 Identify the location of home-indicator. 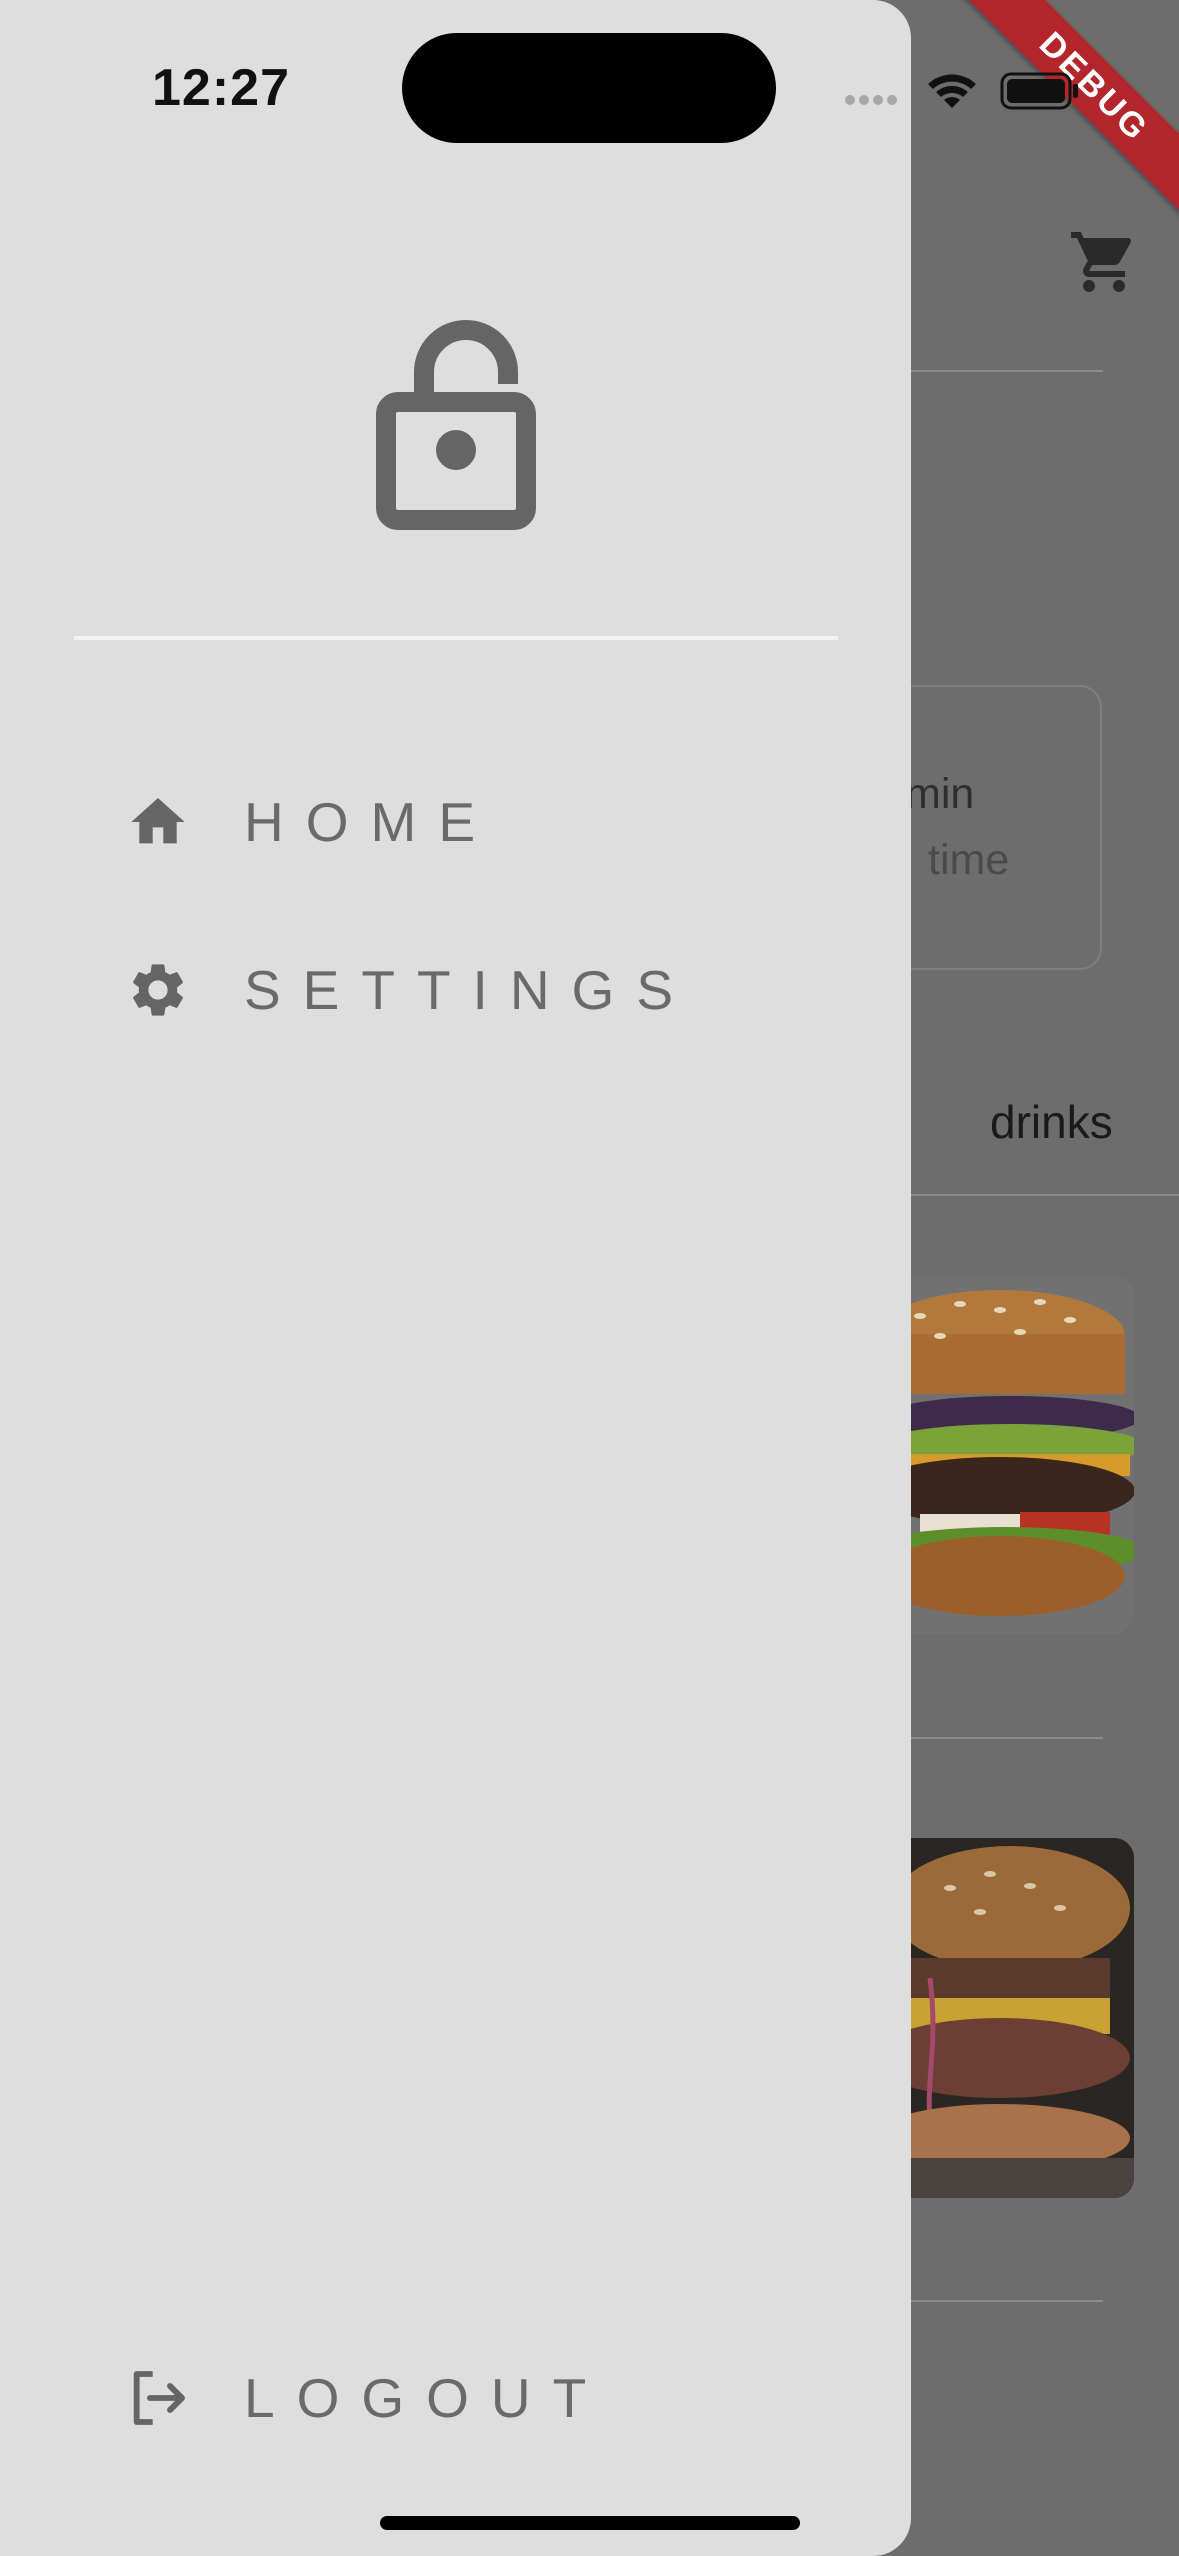
(590, 2523).